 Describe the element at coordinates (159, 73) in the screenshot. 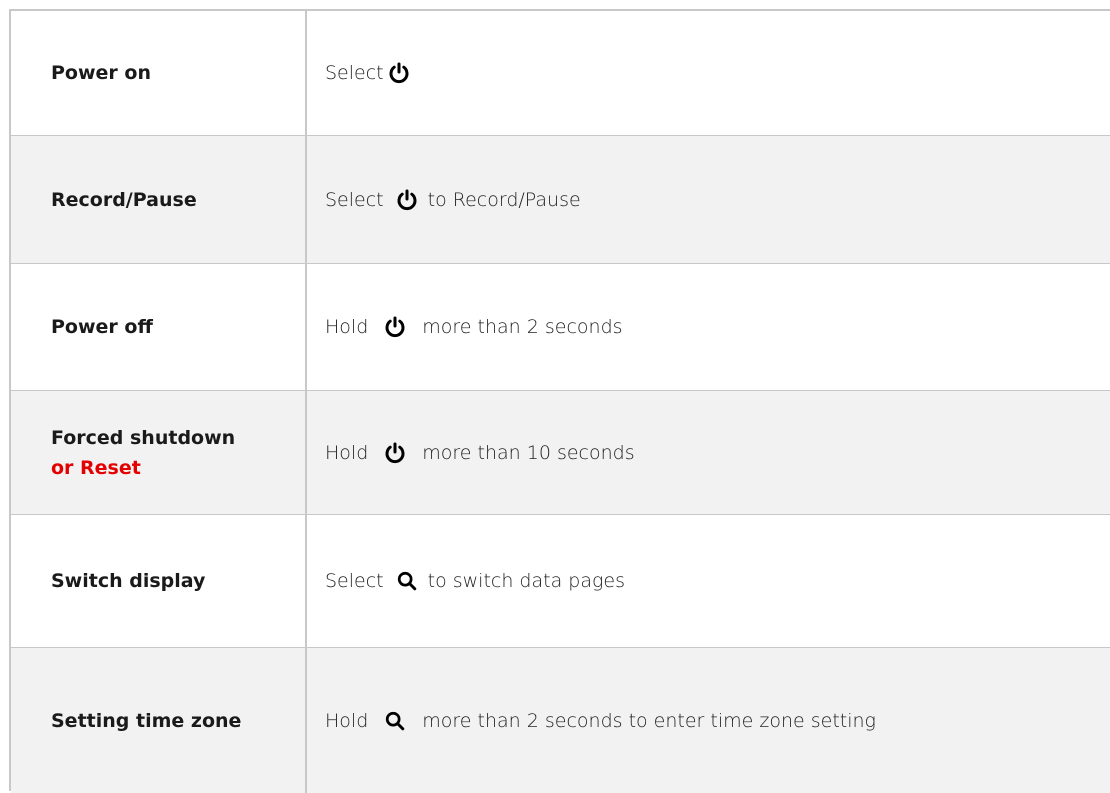

I see `action-cell: Power on` at that location.